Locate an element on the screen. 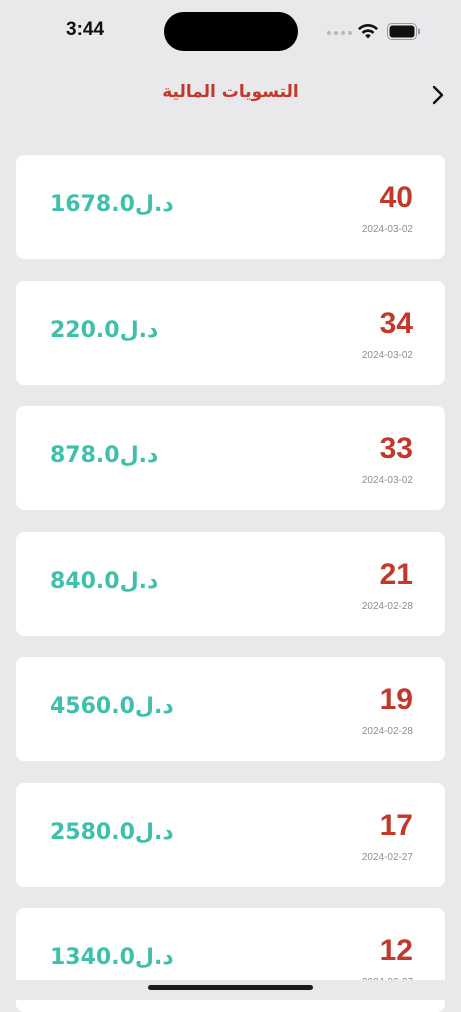  settlement-card: د.ل878.0 33 2024-03-02 is located at coordinates (230, 458).